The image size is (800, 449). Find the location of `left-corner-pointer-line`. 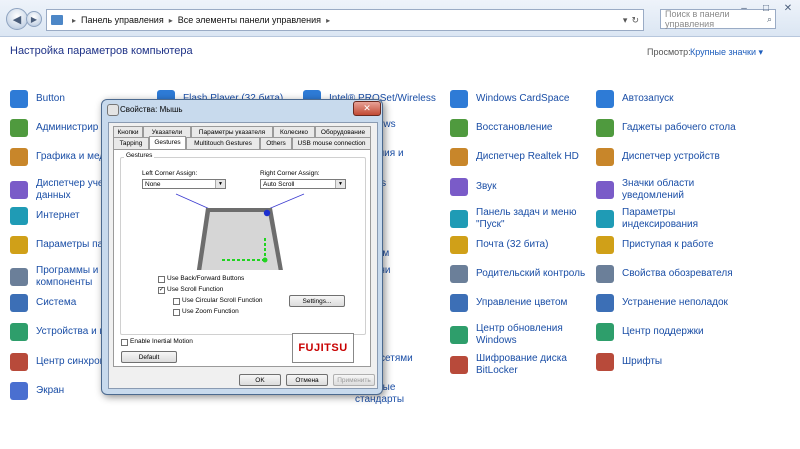

left-corner-pointer-line is located at coordinates (194, 202).